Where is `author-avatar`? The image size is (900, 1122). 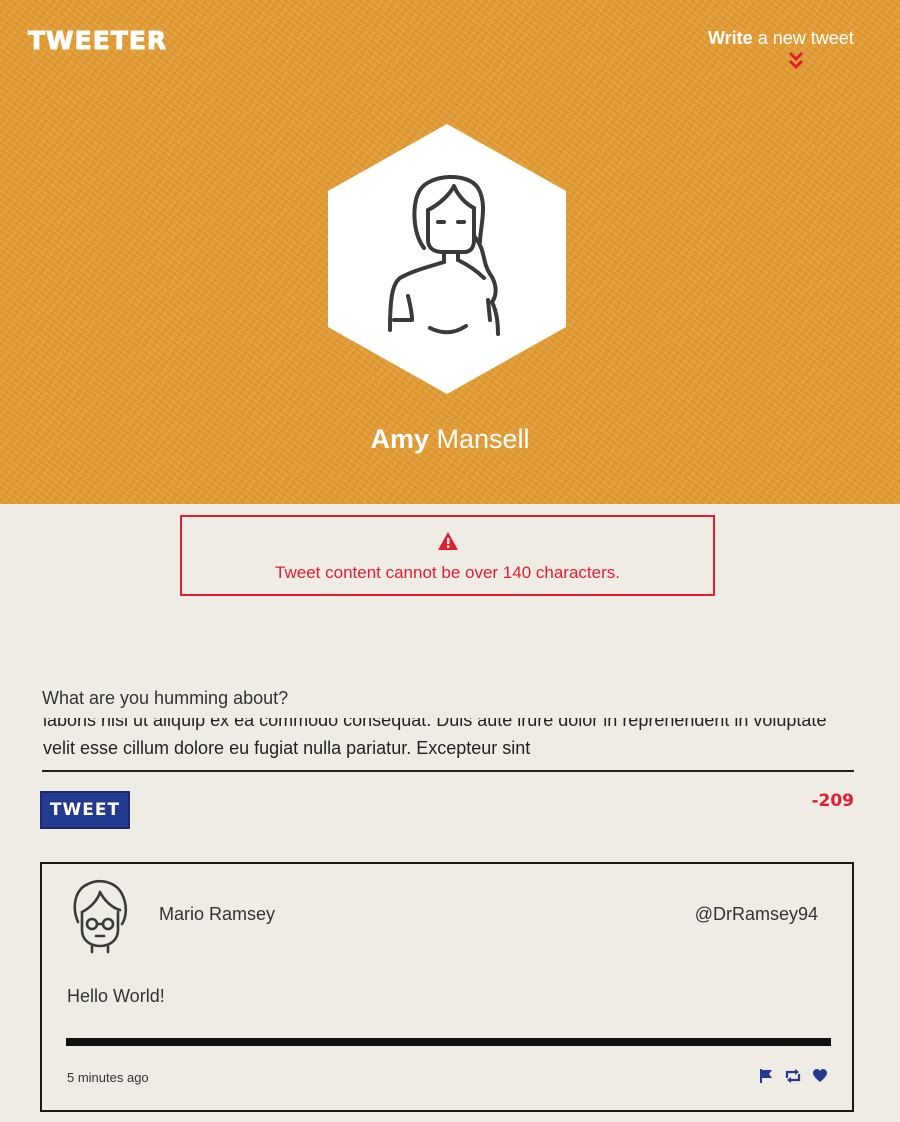
author-avatar is located at coordinates (100, 917).